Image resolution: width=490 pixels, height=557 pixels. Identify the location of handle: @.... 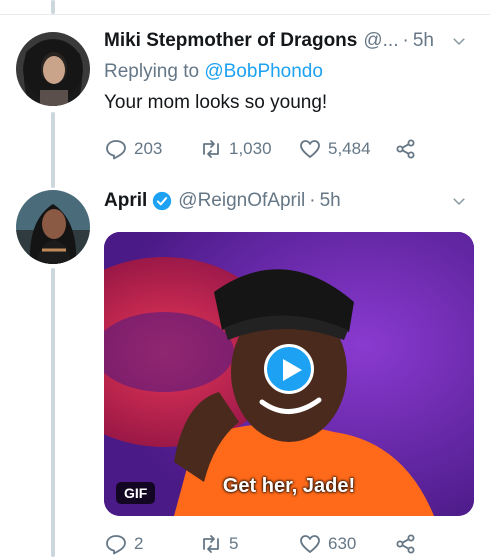
(380, 41).